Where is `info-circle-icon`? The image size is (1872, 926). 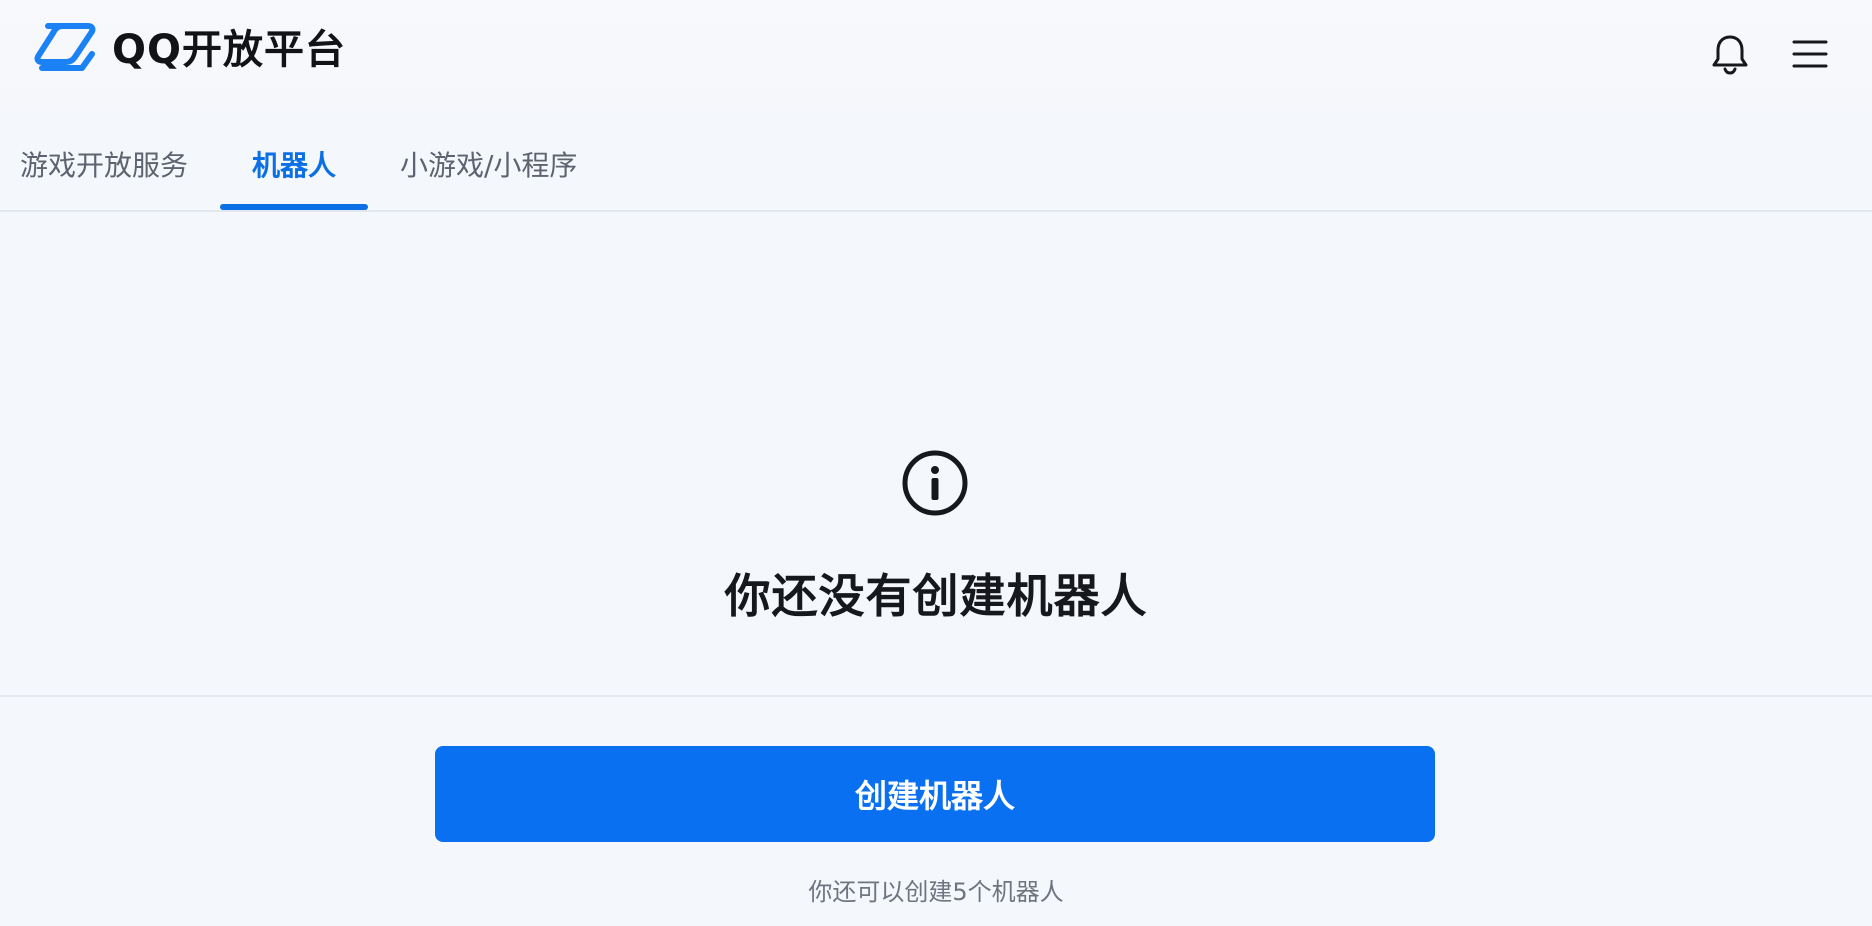 info-circle-icon is located at coordinates (935, 483).